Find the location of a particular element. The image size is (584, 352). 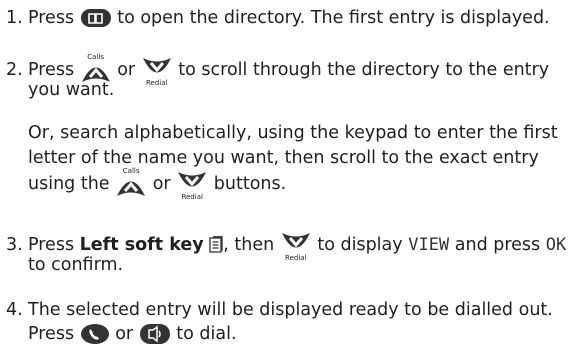

menu-icon is located at coordinates (216, 245).